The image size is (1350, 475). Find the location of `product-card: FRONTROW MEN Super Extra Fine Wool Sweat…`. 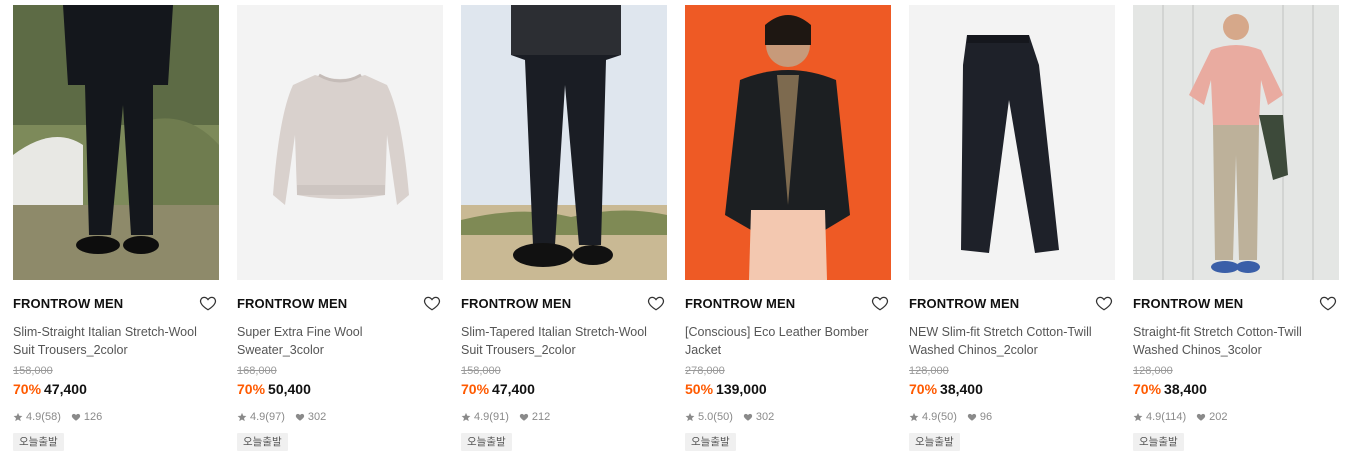

product-card: FRONTROW MEN Super Extra Fine Wool Sweat… is located at coordinates (340, 228).